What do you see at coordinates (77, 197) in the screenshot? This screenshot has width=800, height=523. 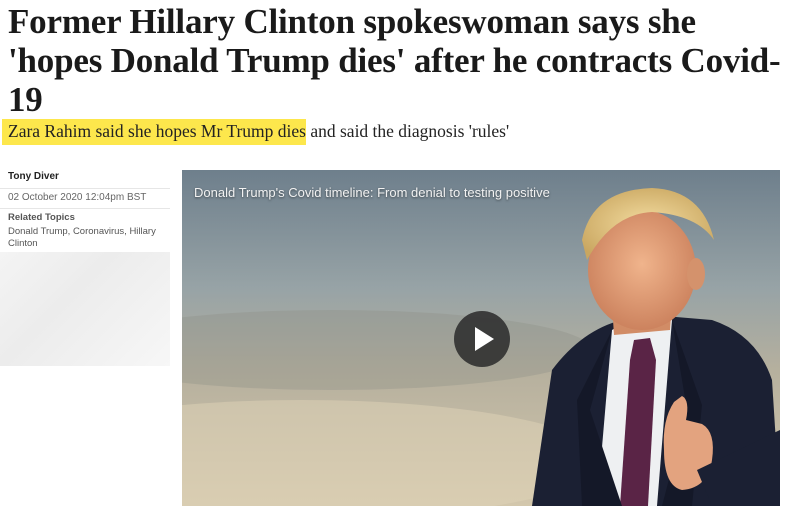 I see `publish-date: 02 October 2020 12:04pm BST` at bounding box center [77, 197].